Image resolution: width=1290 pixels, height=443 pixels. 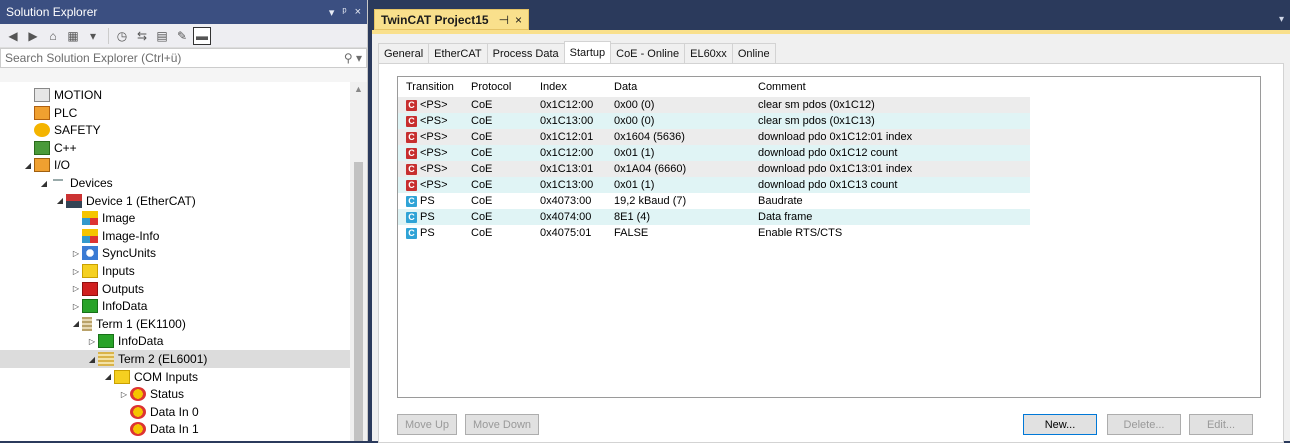 What do you see at coordinates (452, 19) in the screenshot?
I see `tab-twincat-project15: TwinCAT Project15 ⊣ ×` at bounding box center [452, 19].